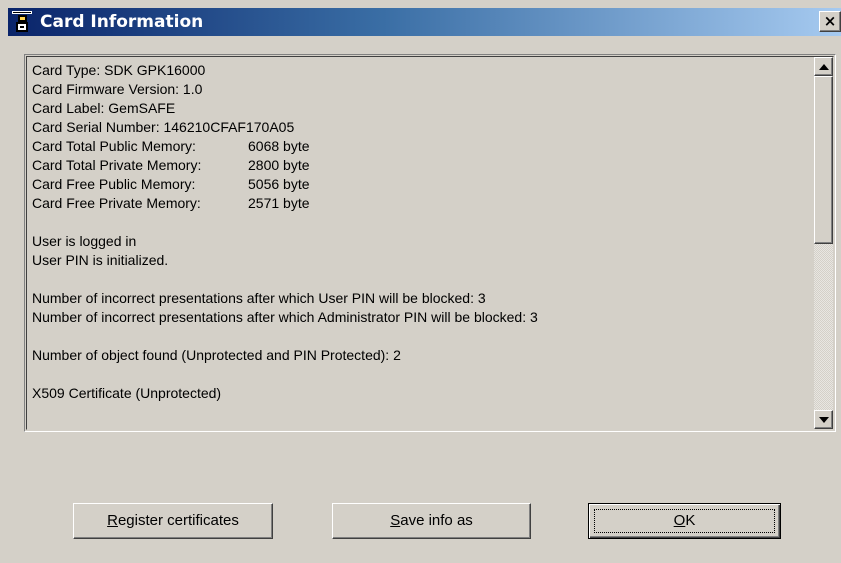 This screenshot has height=563, width=841. What do you see at coordinates (436, 520) in the screenshot?
I see `save-label: ave info as` at bounding box center [436, 520].